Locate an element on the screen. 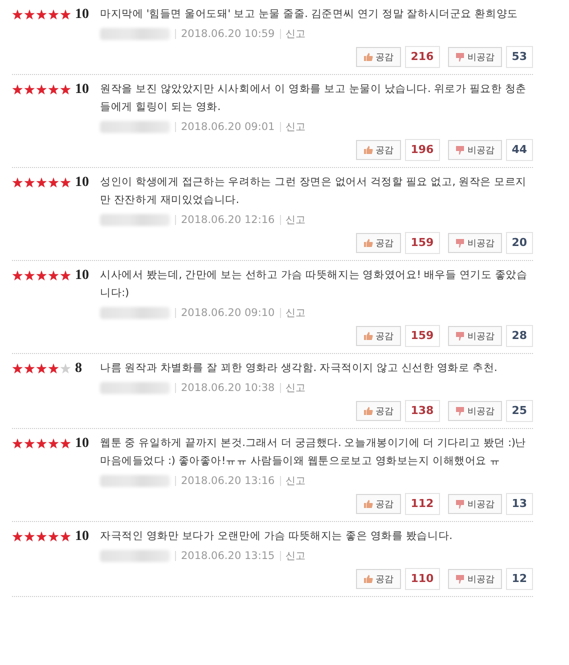 The image size is (569, 665). like-count: 112 is located at coordinates (422, 504).